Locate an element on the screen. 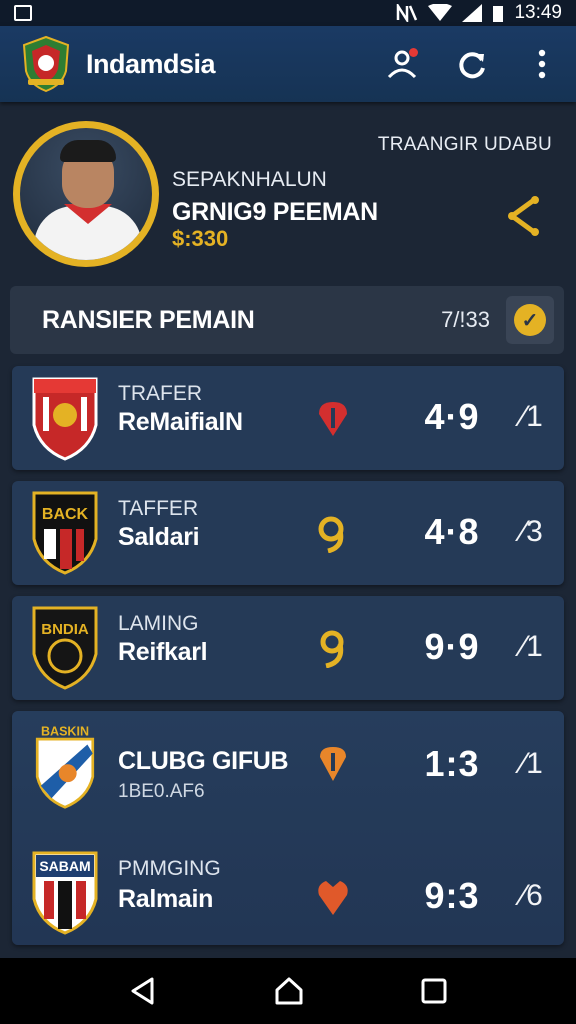 The height and width of the screenshot is (1024, 576). club-crest-icon: BACK is located at coordinates (65, 533).